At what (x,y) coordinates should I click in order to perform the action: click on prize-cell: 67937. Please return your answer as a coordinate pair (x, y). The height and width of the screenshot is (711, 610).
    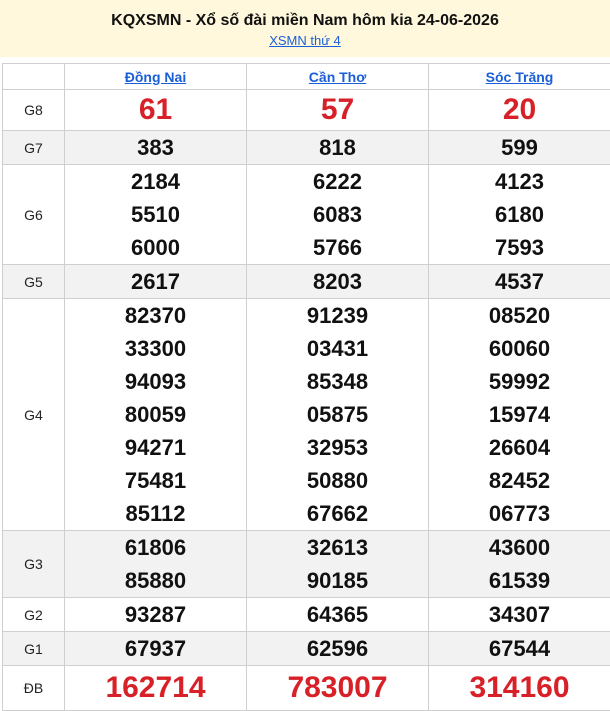
    Looking at the image, I should click on (156, 649).